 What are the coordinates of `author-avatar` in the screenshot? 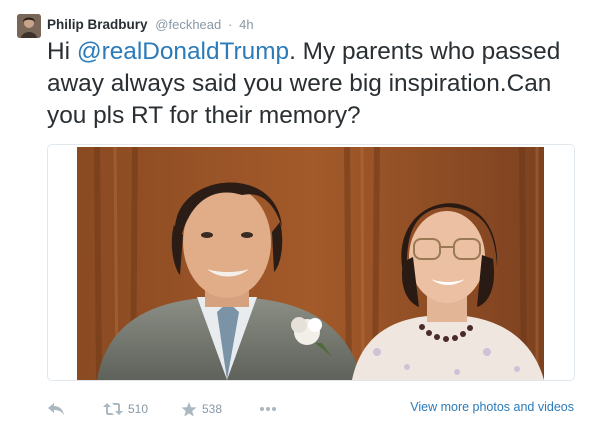 It's located at (29, 26).